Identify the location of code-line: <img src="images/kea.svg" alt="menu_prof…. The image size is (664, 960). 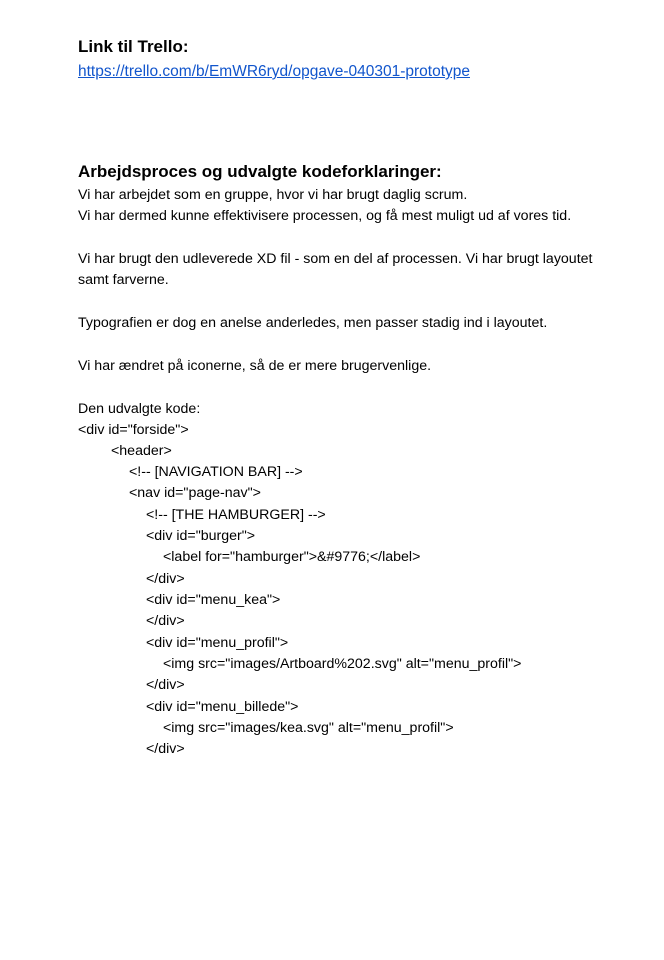
(308, 728).